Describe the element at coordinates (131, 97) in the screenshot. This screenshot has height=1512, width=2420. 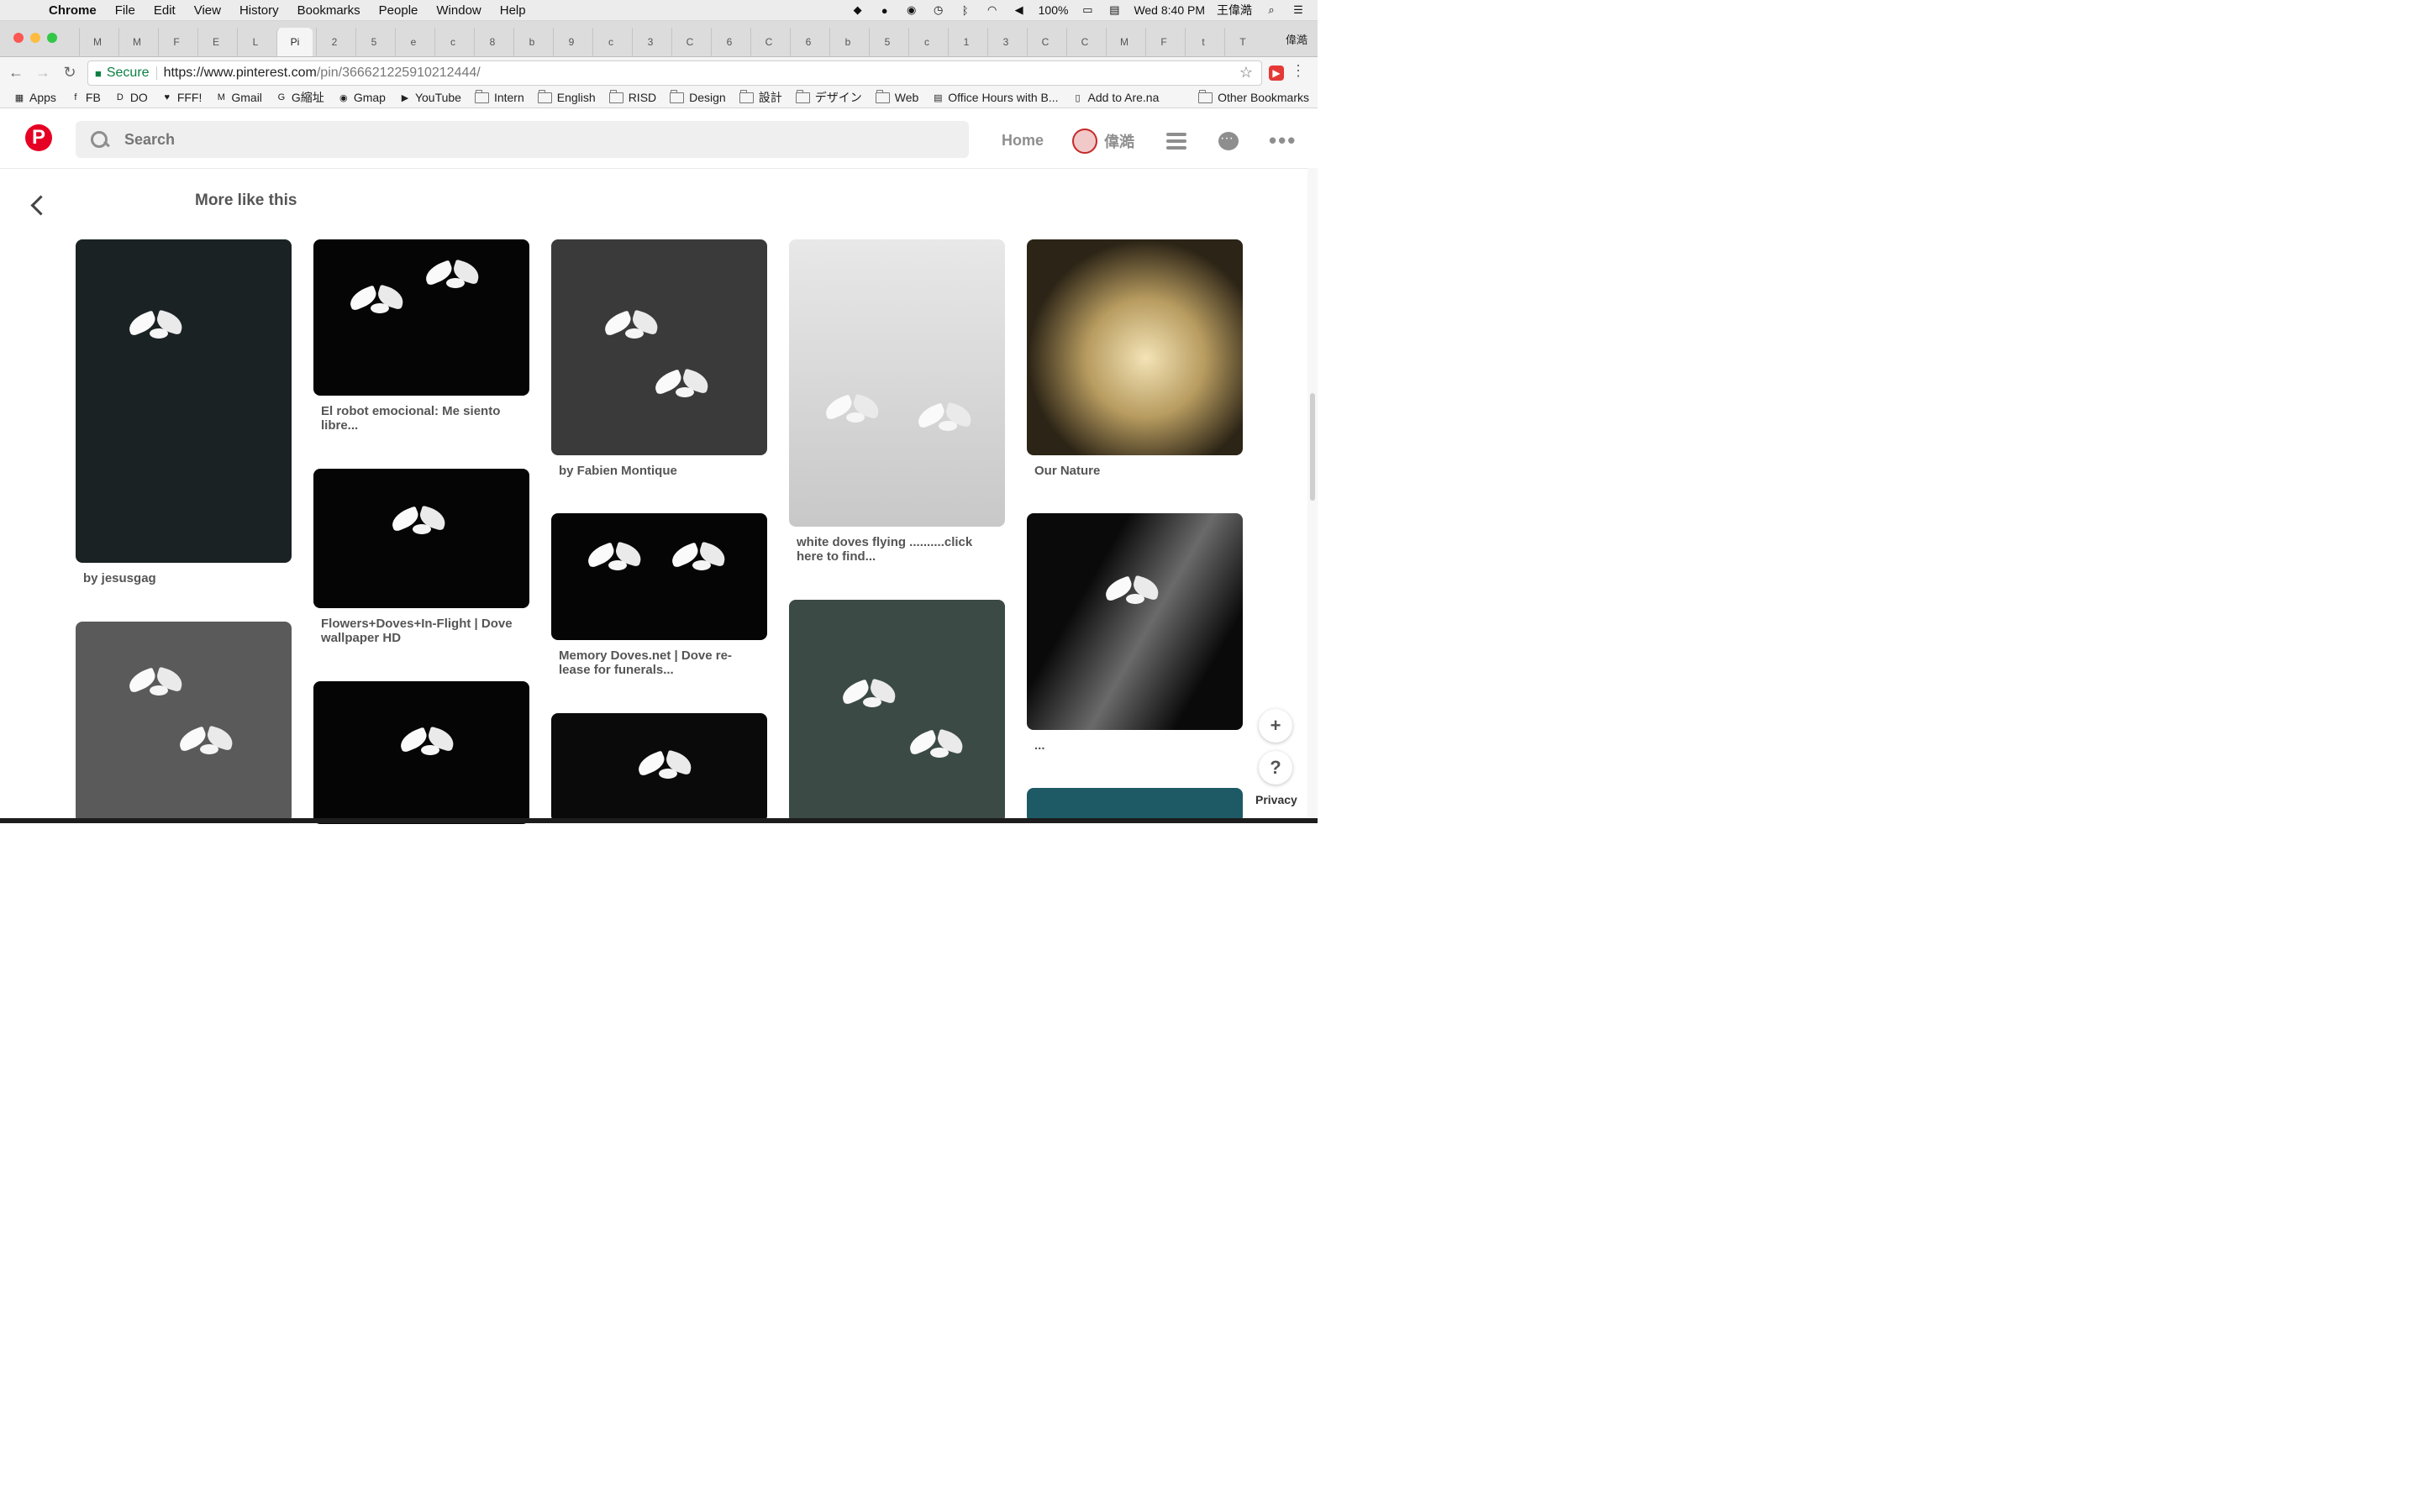
I see `bookmark-item: D DO` at that location.